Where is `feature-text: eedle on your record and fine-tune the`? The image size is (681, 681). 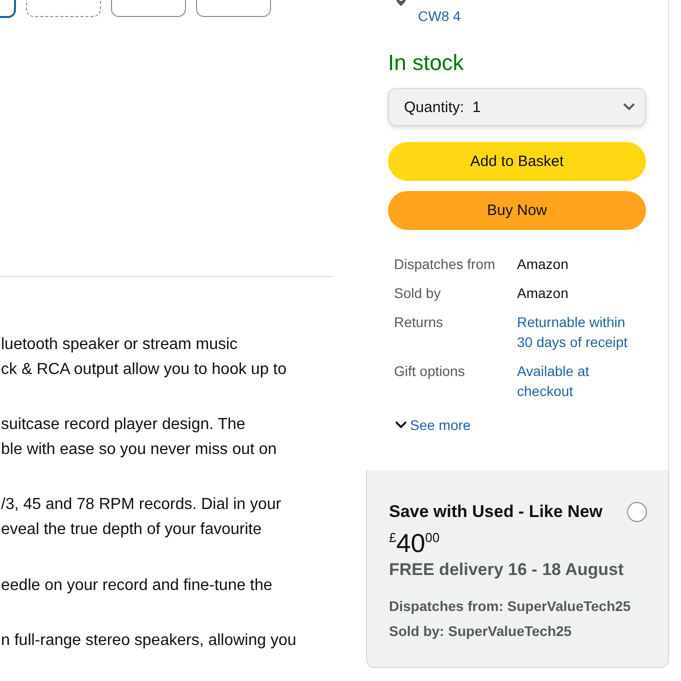 feature-text: eedle on your record and fine-tune the is located at coordinates (136, 586).